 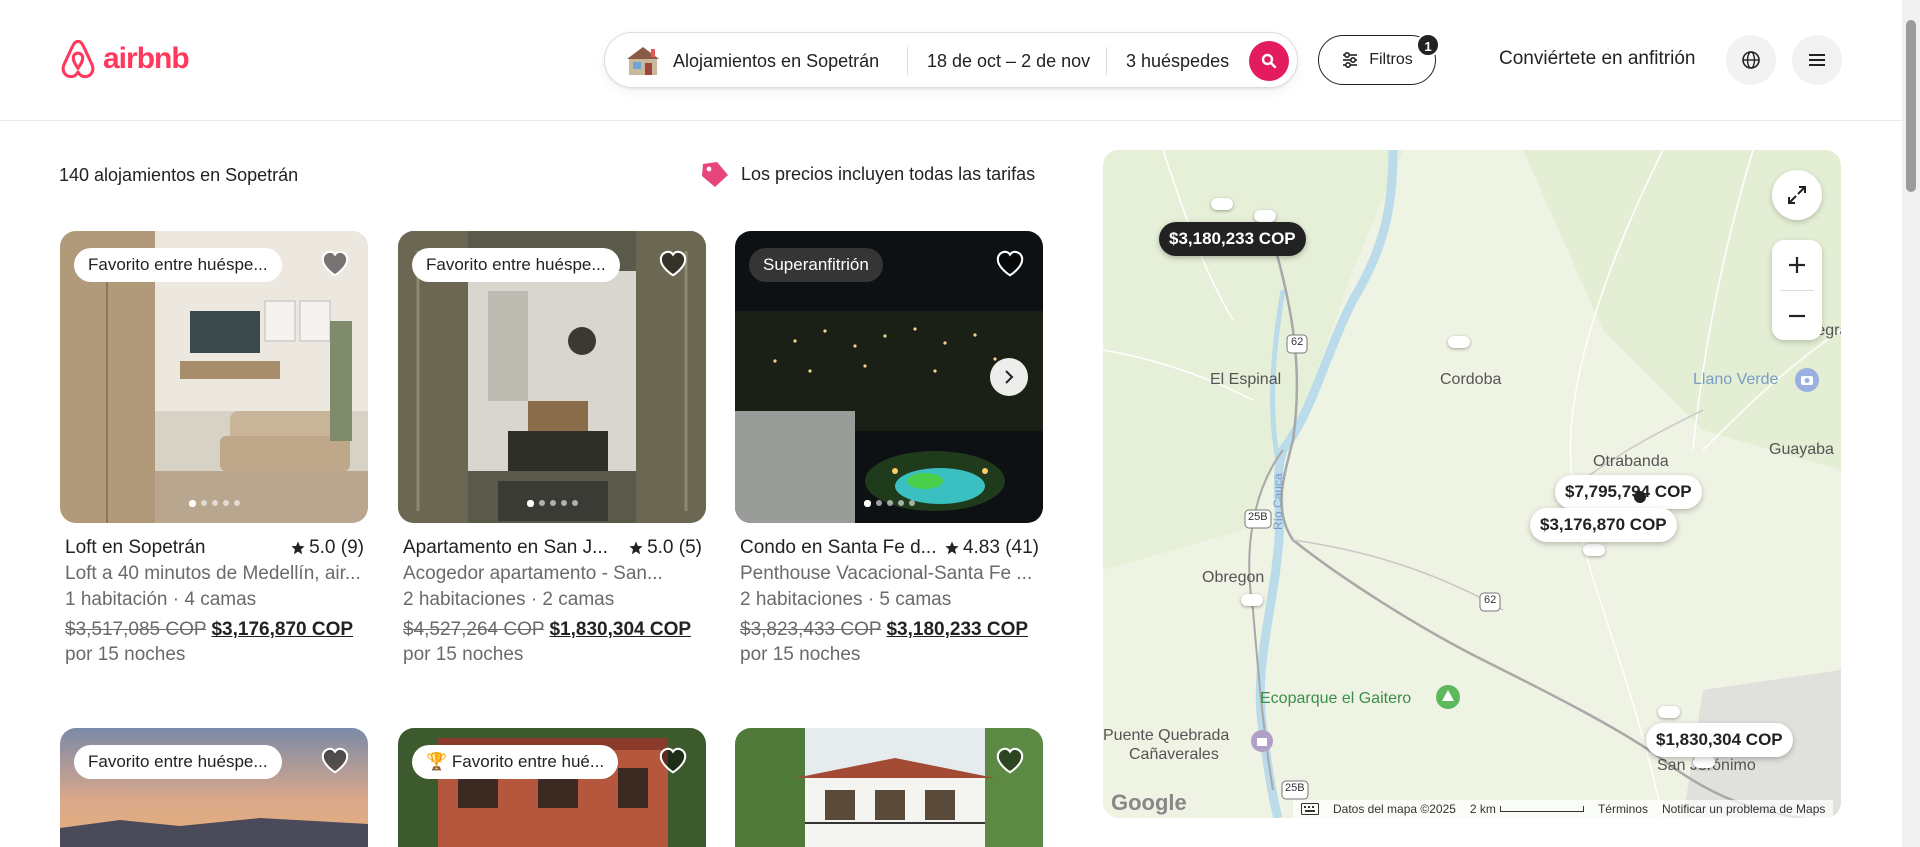 What do you see at coordinates (1797, 195) in the screenshot?
I see `expand-map-button` at bounding box center [1797, 195].